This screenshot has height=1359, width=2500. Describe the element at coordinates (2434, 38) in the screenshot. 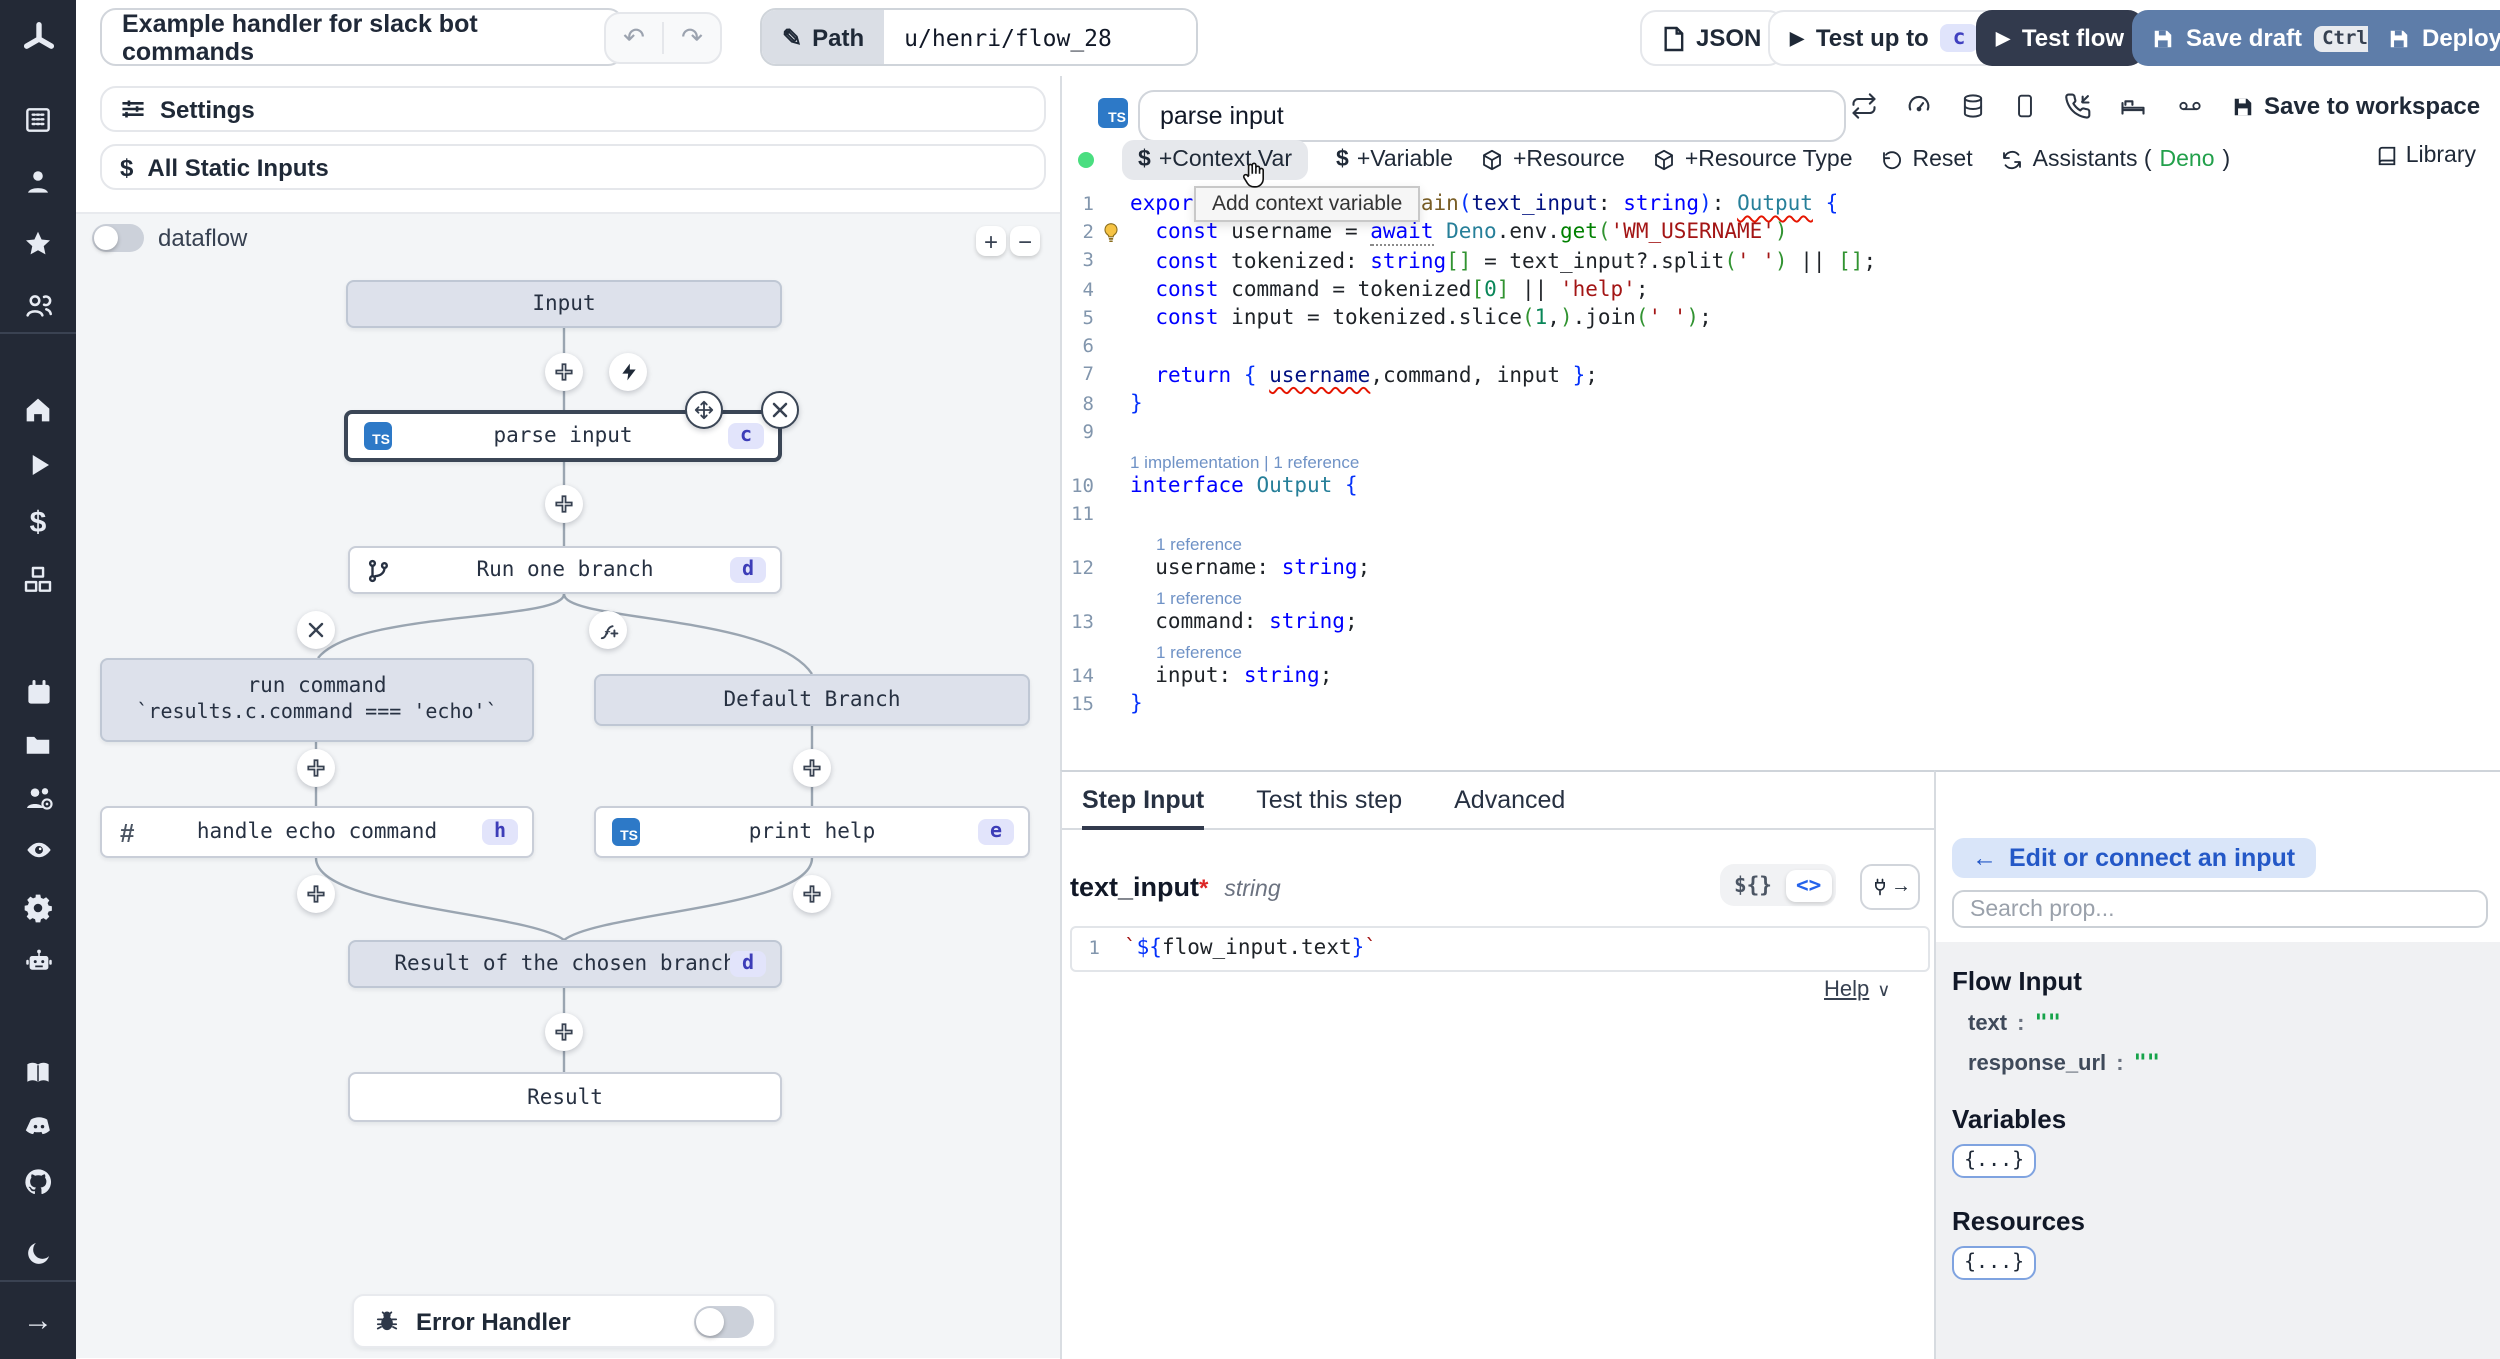

I see `deploy-button: Deploy ∨` at that location.